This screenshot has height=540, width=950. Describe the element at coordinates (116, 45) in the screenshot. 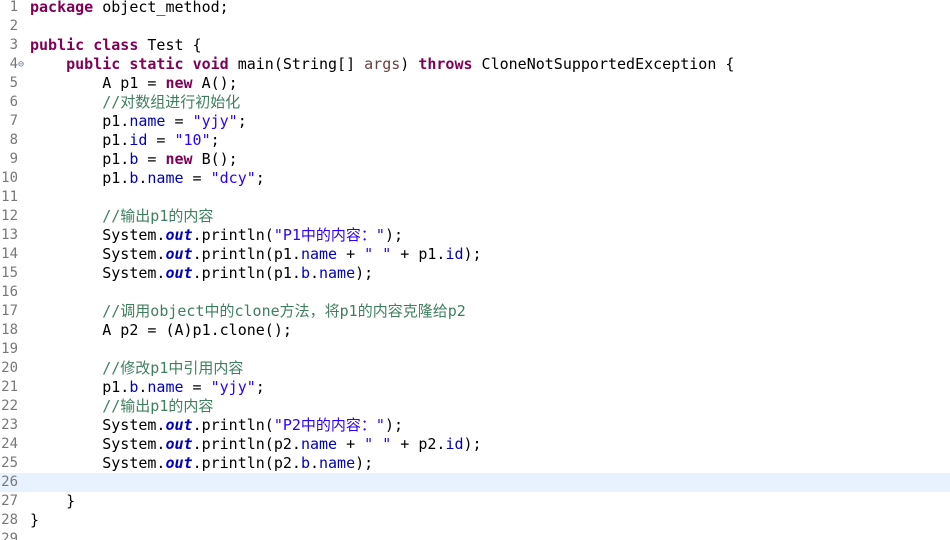

I see `code-text: public class Test {` at that location.